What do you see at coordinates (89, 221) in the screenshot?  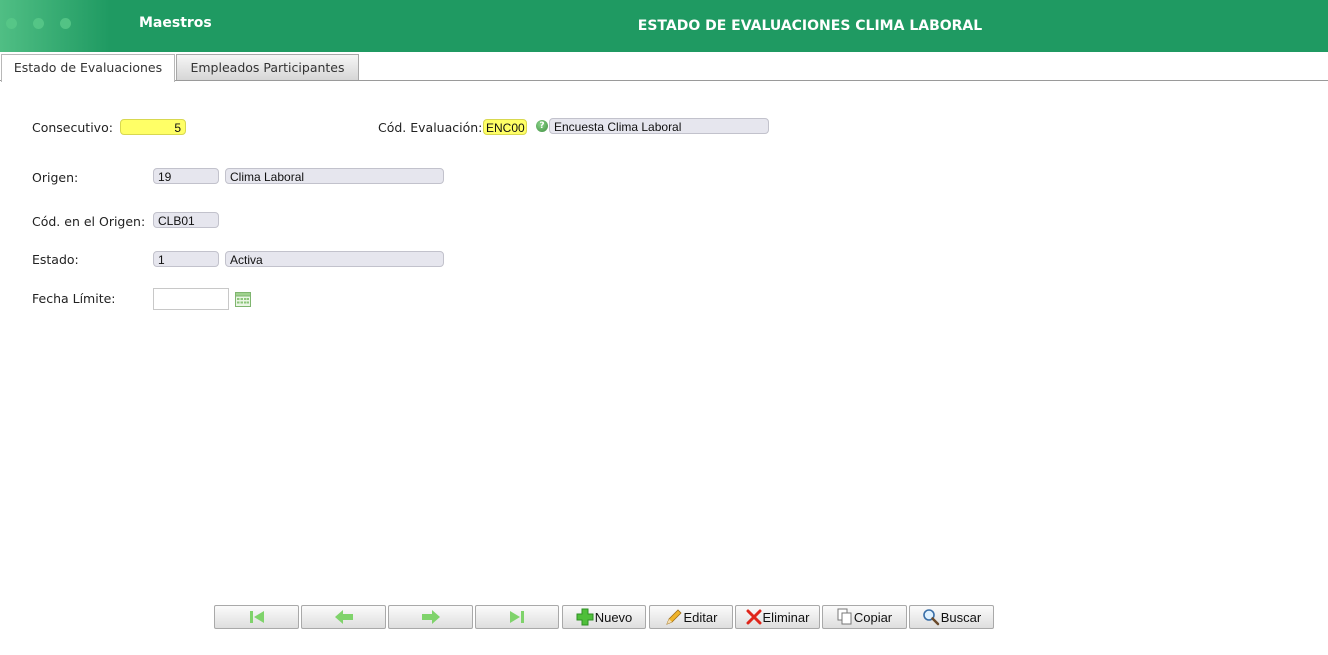 I see `cod-origen-label: Cód. en el Origen:` at bounding box center [89, 221].